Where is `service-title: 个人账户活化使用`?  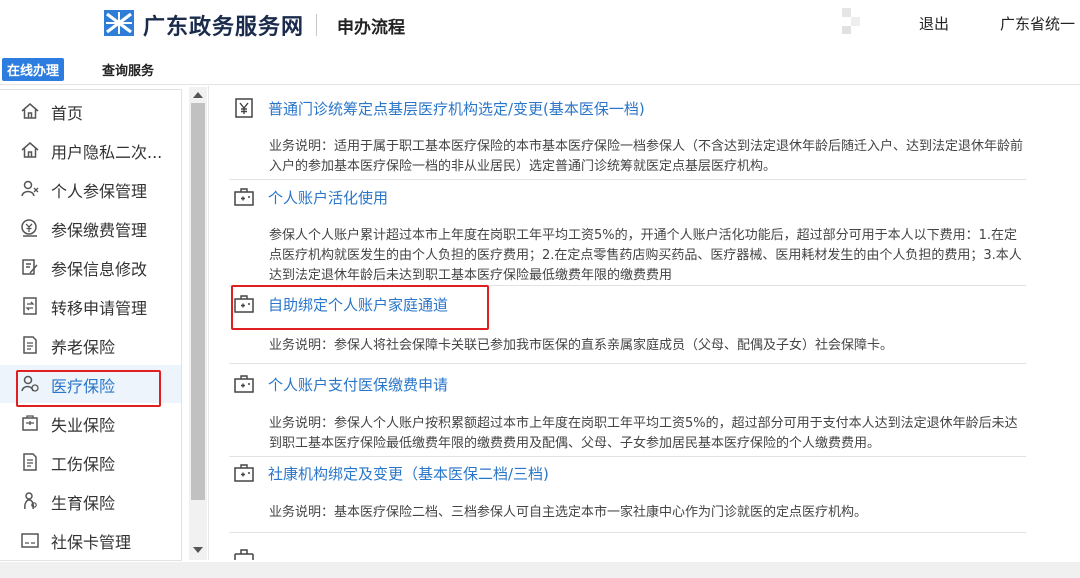 service-title: 个人账户活化使用 is located at coordinates (328, 197).